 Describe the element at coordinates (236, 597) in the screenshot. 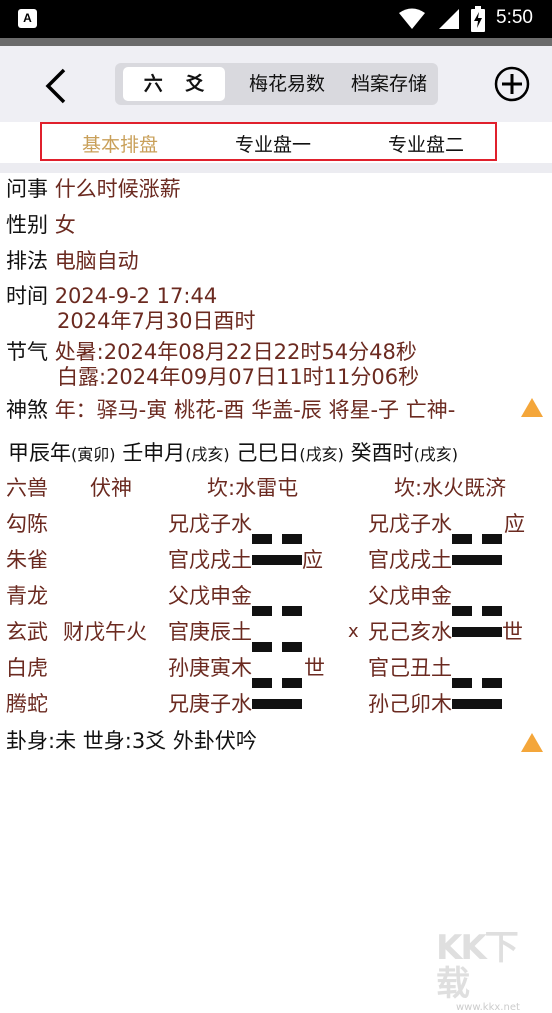

I see `main-yao-cell: 父戊申金` at that location.